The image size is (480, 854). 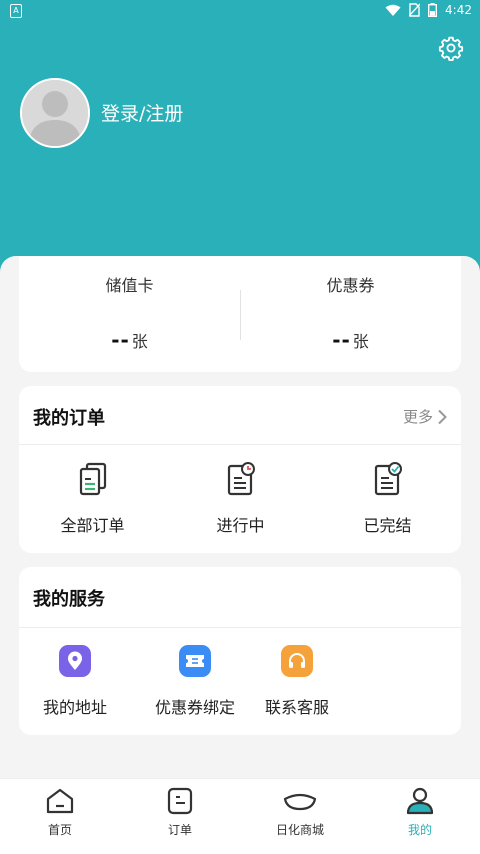 I want to click on tab-profile: 我的, so click(x=420, y=812).